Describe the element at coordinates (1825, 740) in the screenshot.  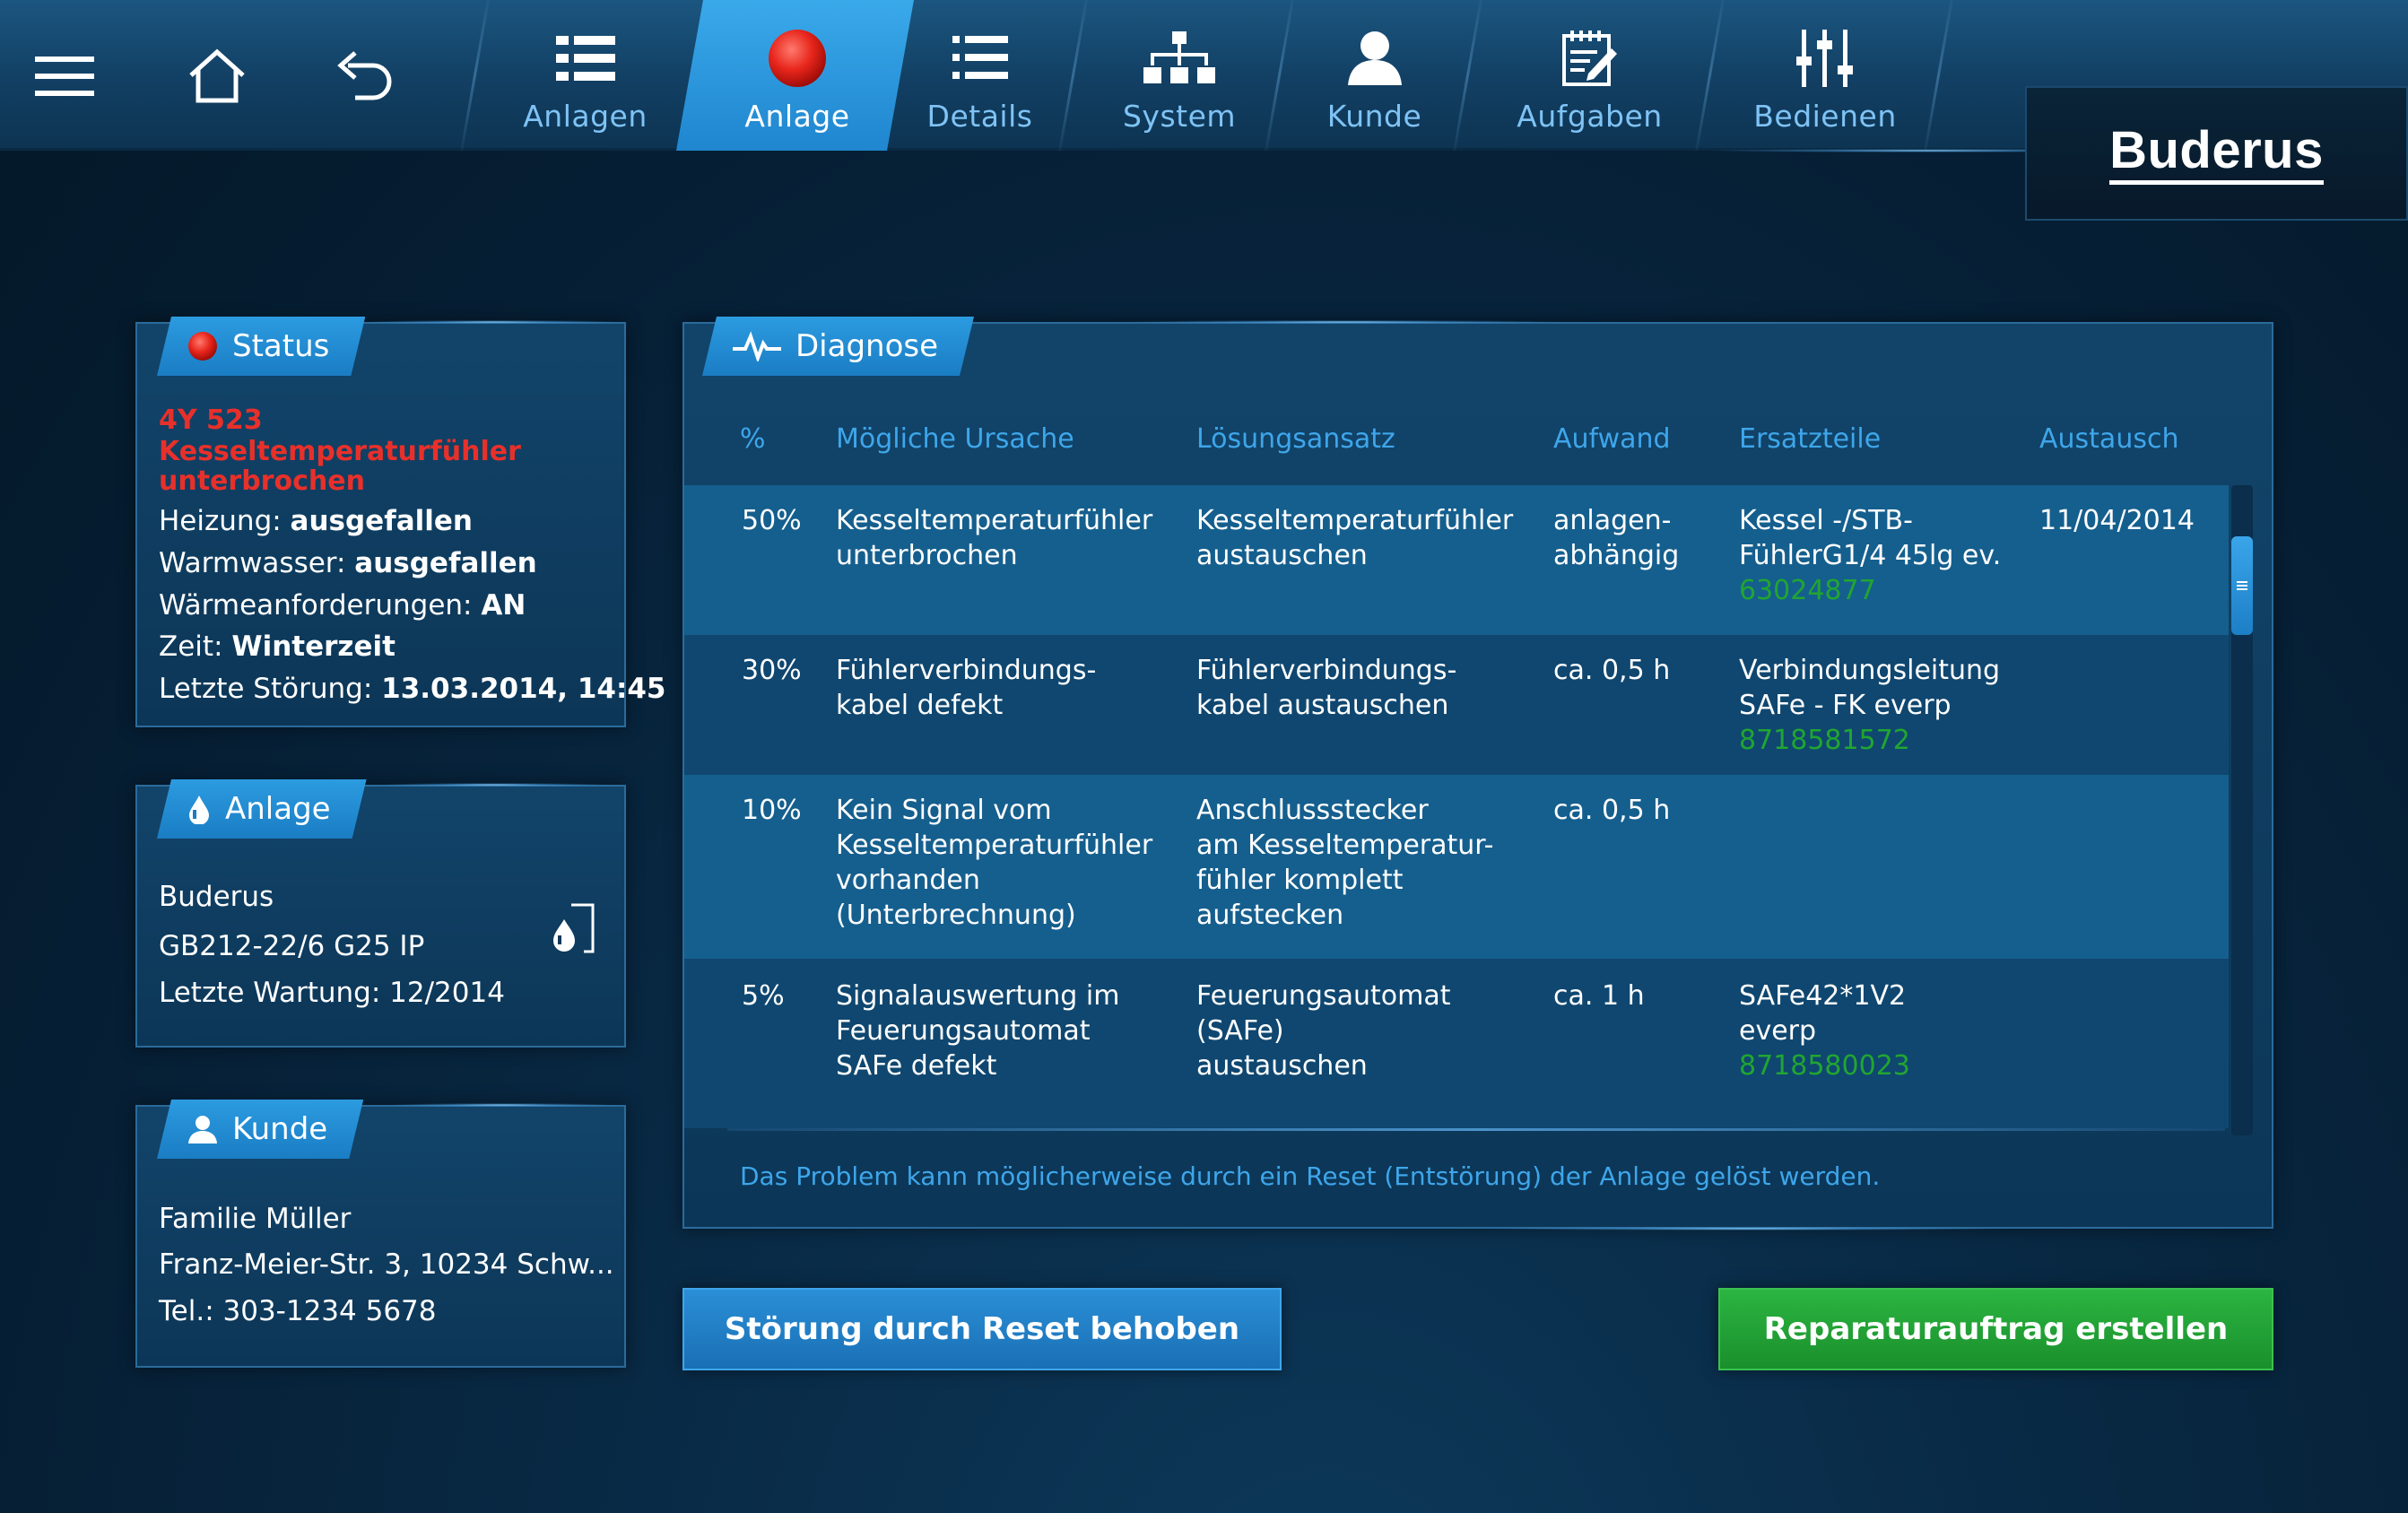
I see `part-number: 8718581572` at that location.